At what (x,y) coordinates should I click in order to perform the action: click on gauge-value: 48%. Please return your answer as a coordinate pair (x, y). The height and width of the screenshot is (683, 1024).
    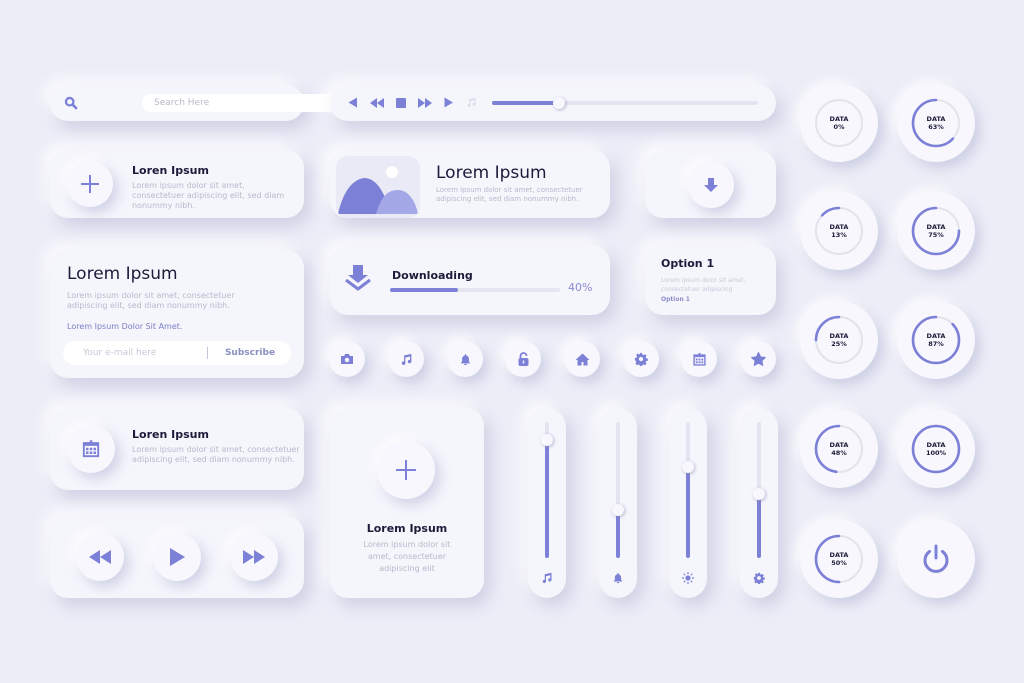
    Looking at the image, I should click on (839, 453).